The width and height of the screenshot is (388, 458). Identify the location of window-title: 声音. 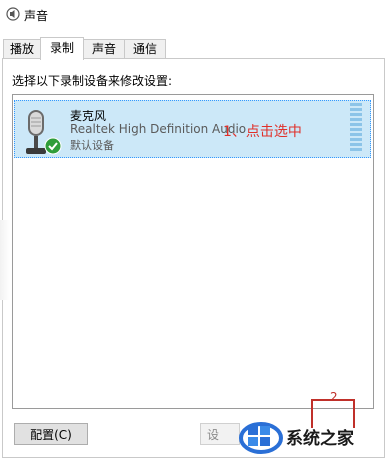
(36, 16).